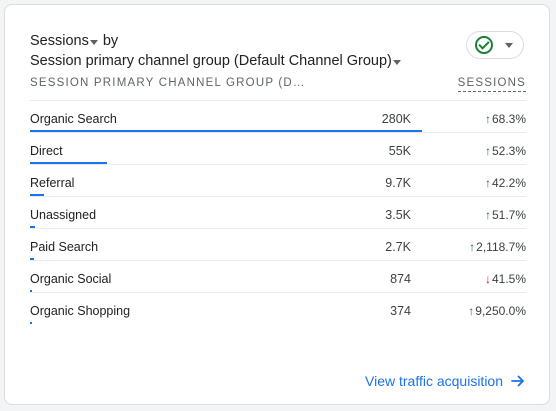  What do you see at coordinates (400, 311) in the screenshot?
I see `row-value: 374` at bounding box center [400, 311].